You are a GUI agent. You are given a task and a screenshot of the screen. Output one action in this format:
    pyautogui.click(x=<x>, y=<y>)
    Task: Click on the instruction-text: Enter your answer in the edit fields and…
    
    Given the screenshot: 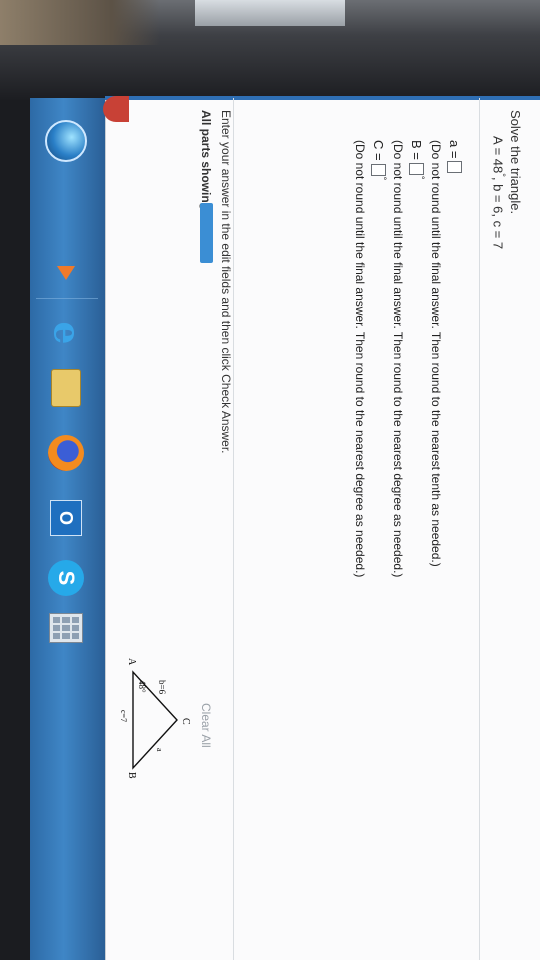 What is the action you would take?
    pyautogui.click(x=226, y=282)
    